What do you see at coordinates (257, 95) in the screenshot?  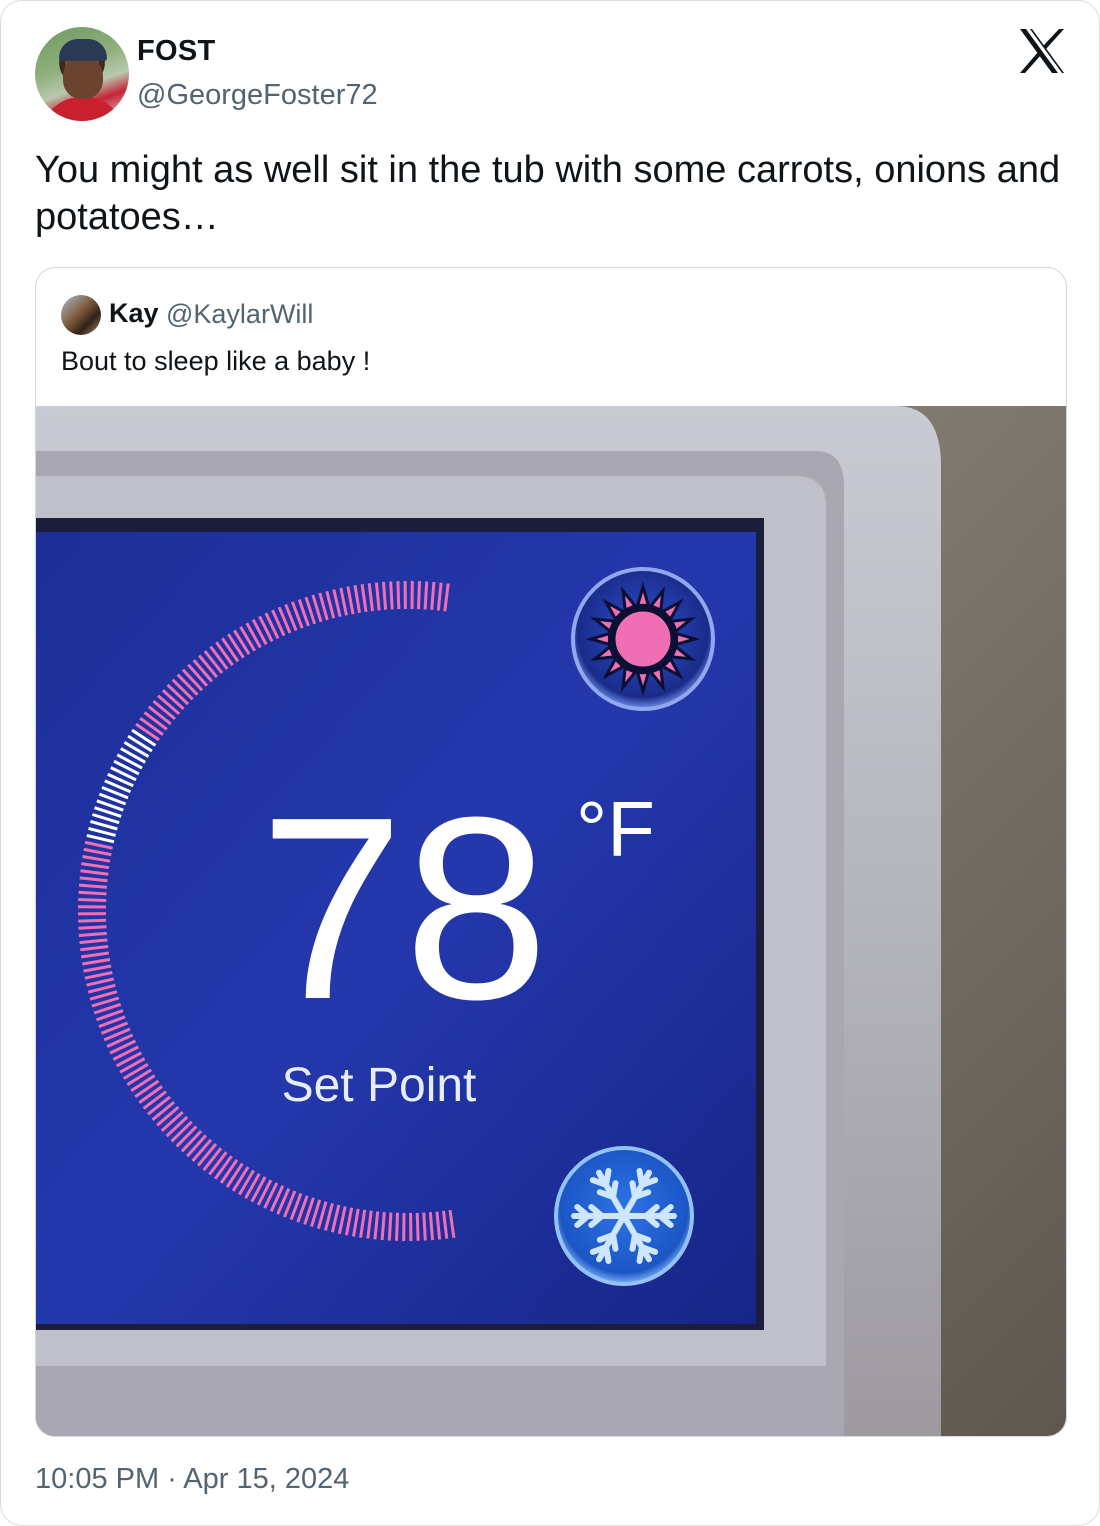 I see `author-handle: @GeorgeFoster72` at bounding box center [257, 95].